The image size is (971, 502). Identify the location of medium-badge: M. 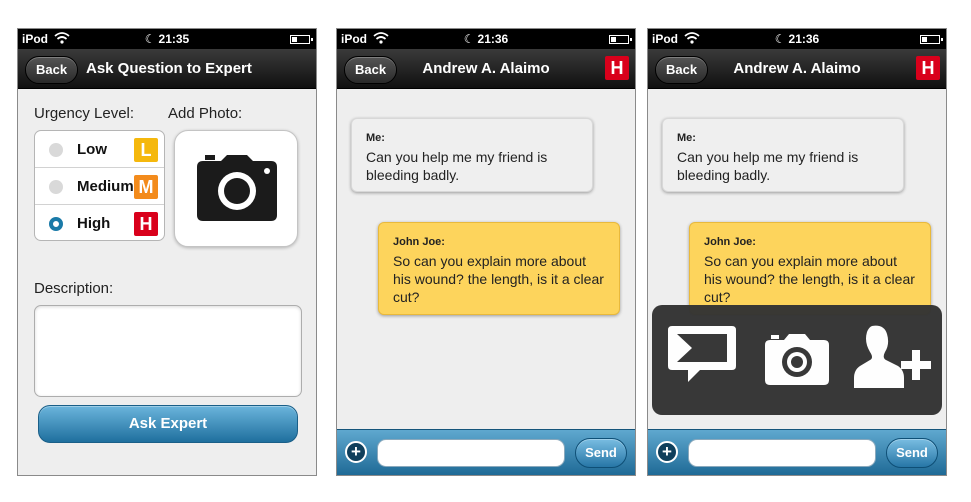
(146, 187).